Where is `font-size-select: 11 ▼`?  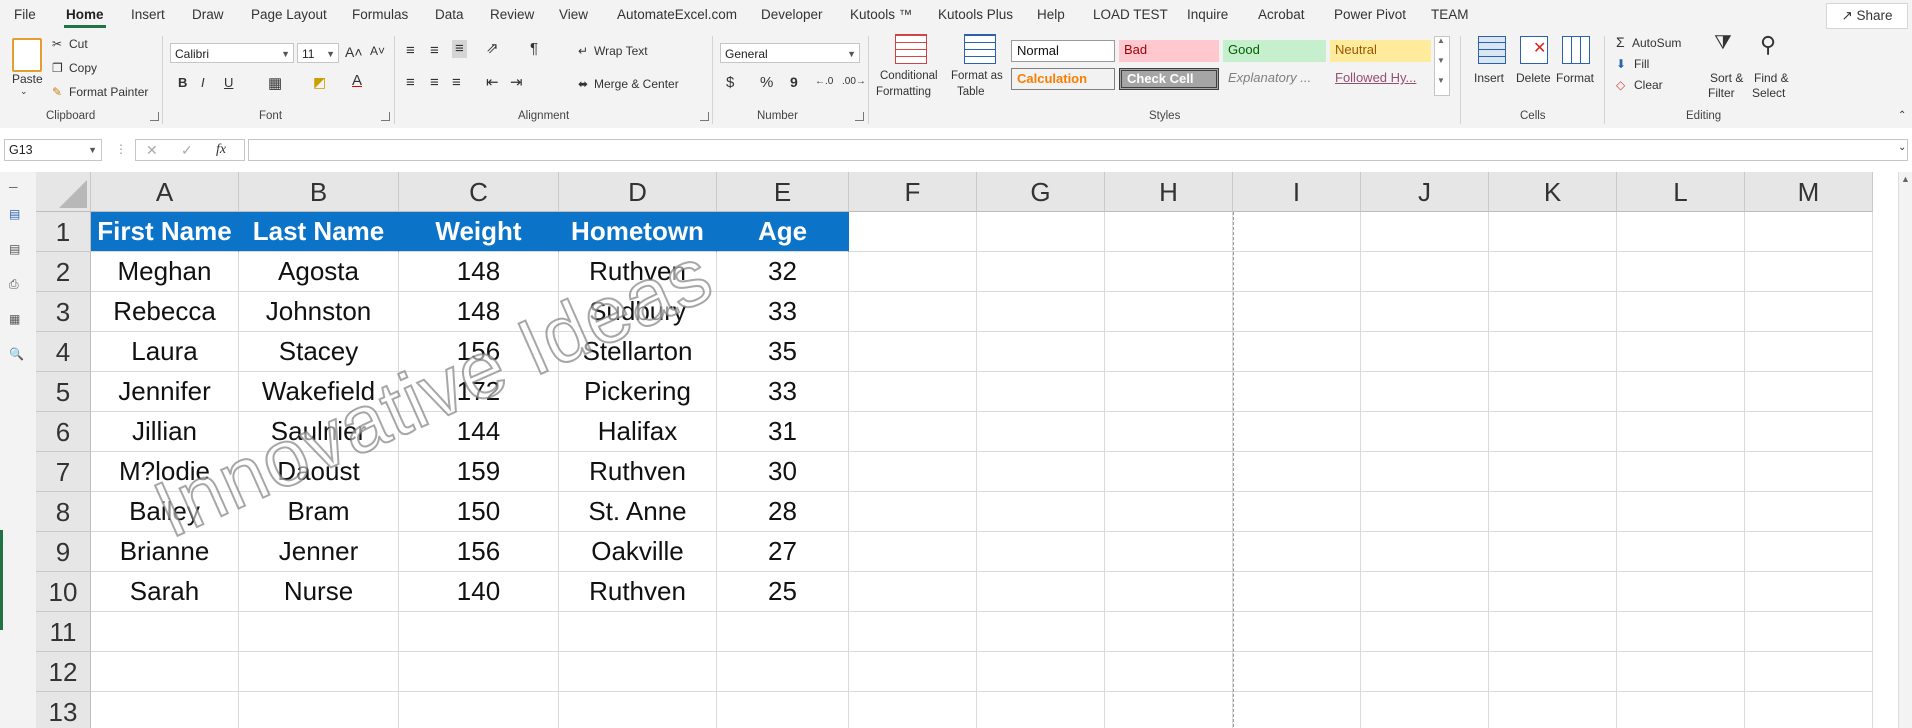 font-size-select: 11 ▼ is located at coordinates (318, 53).